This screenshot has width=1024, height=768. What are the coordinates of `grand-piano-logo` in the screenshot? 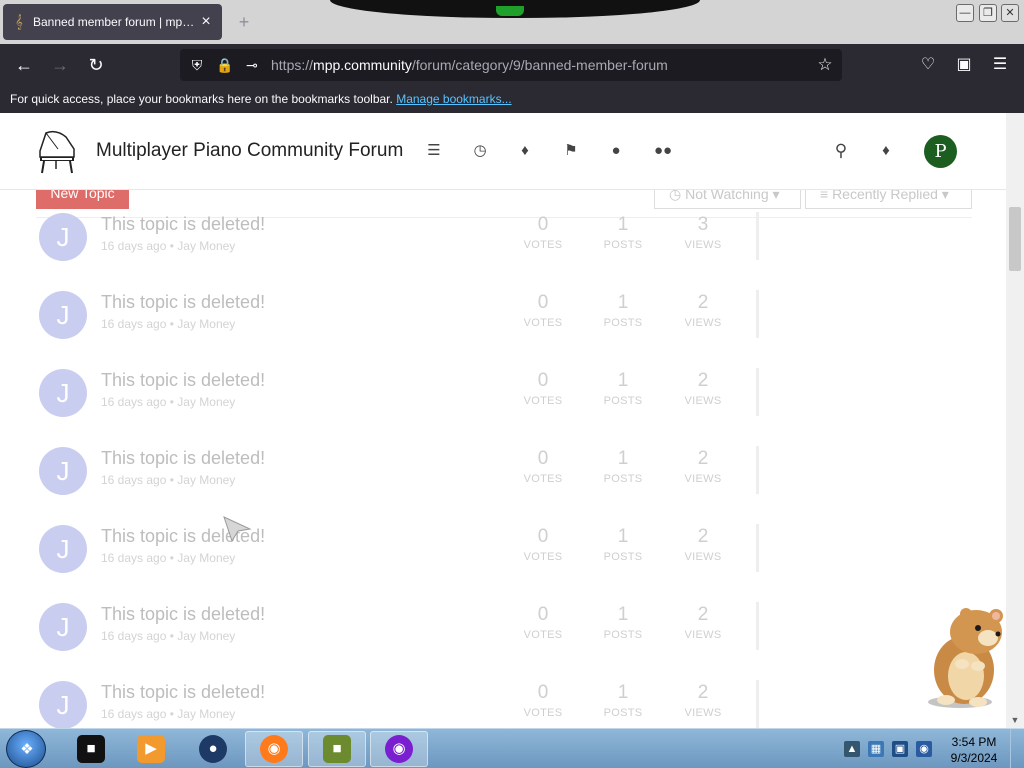 It's located at (57, 151).